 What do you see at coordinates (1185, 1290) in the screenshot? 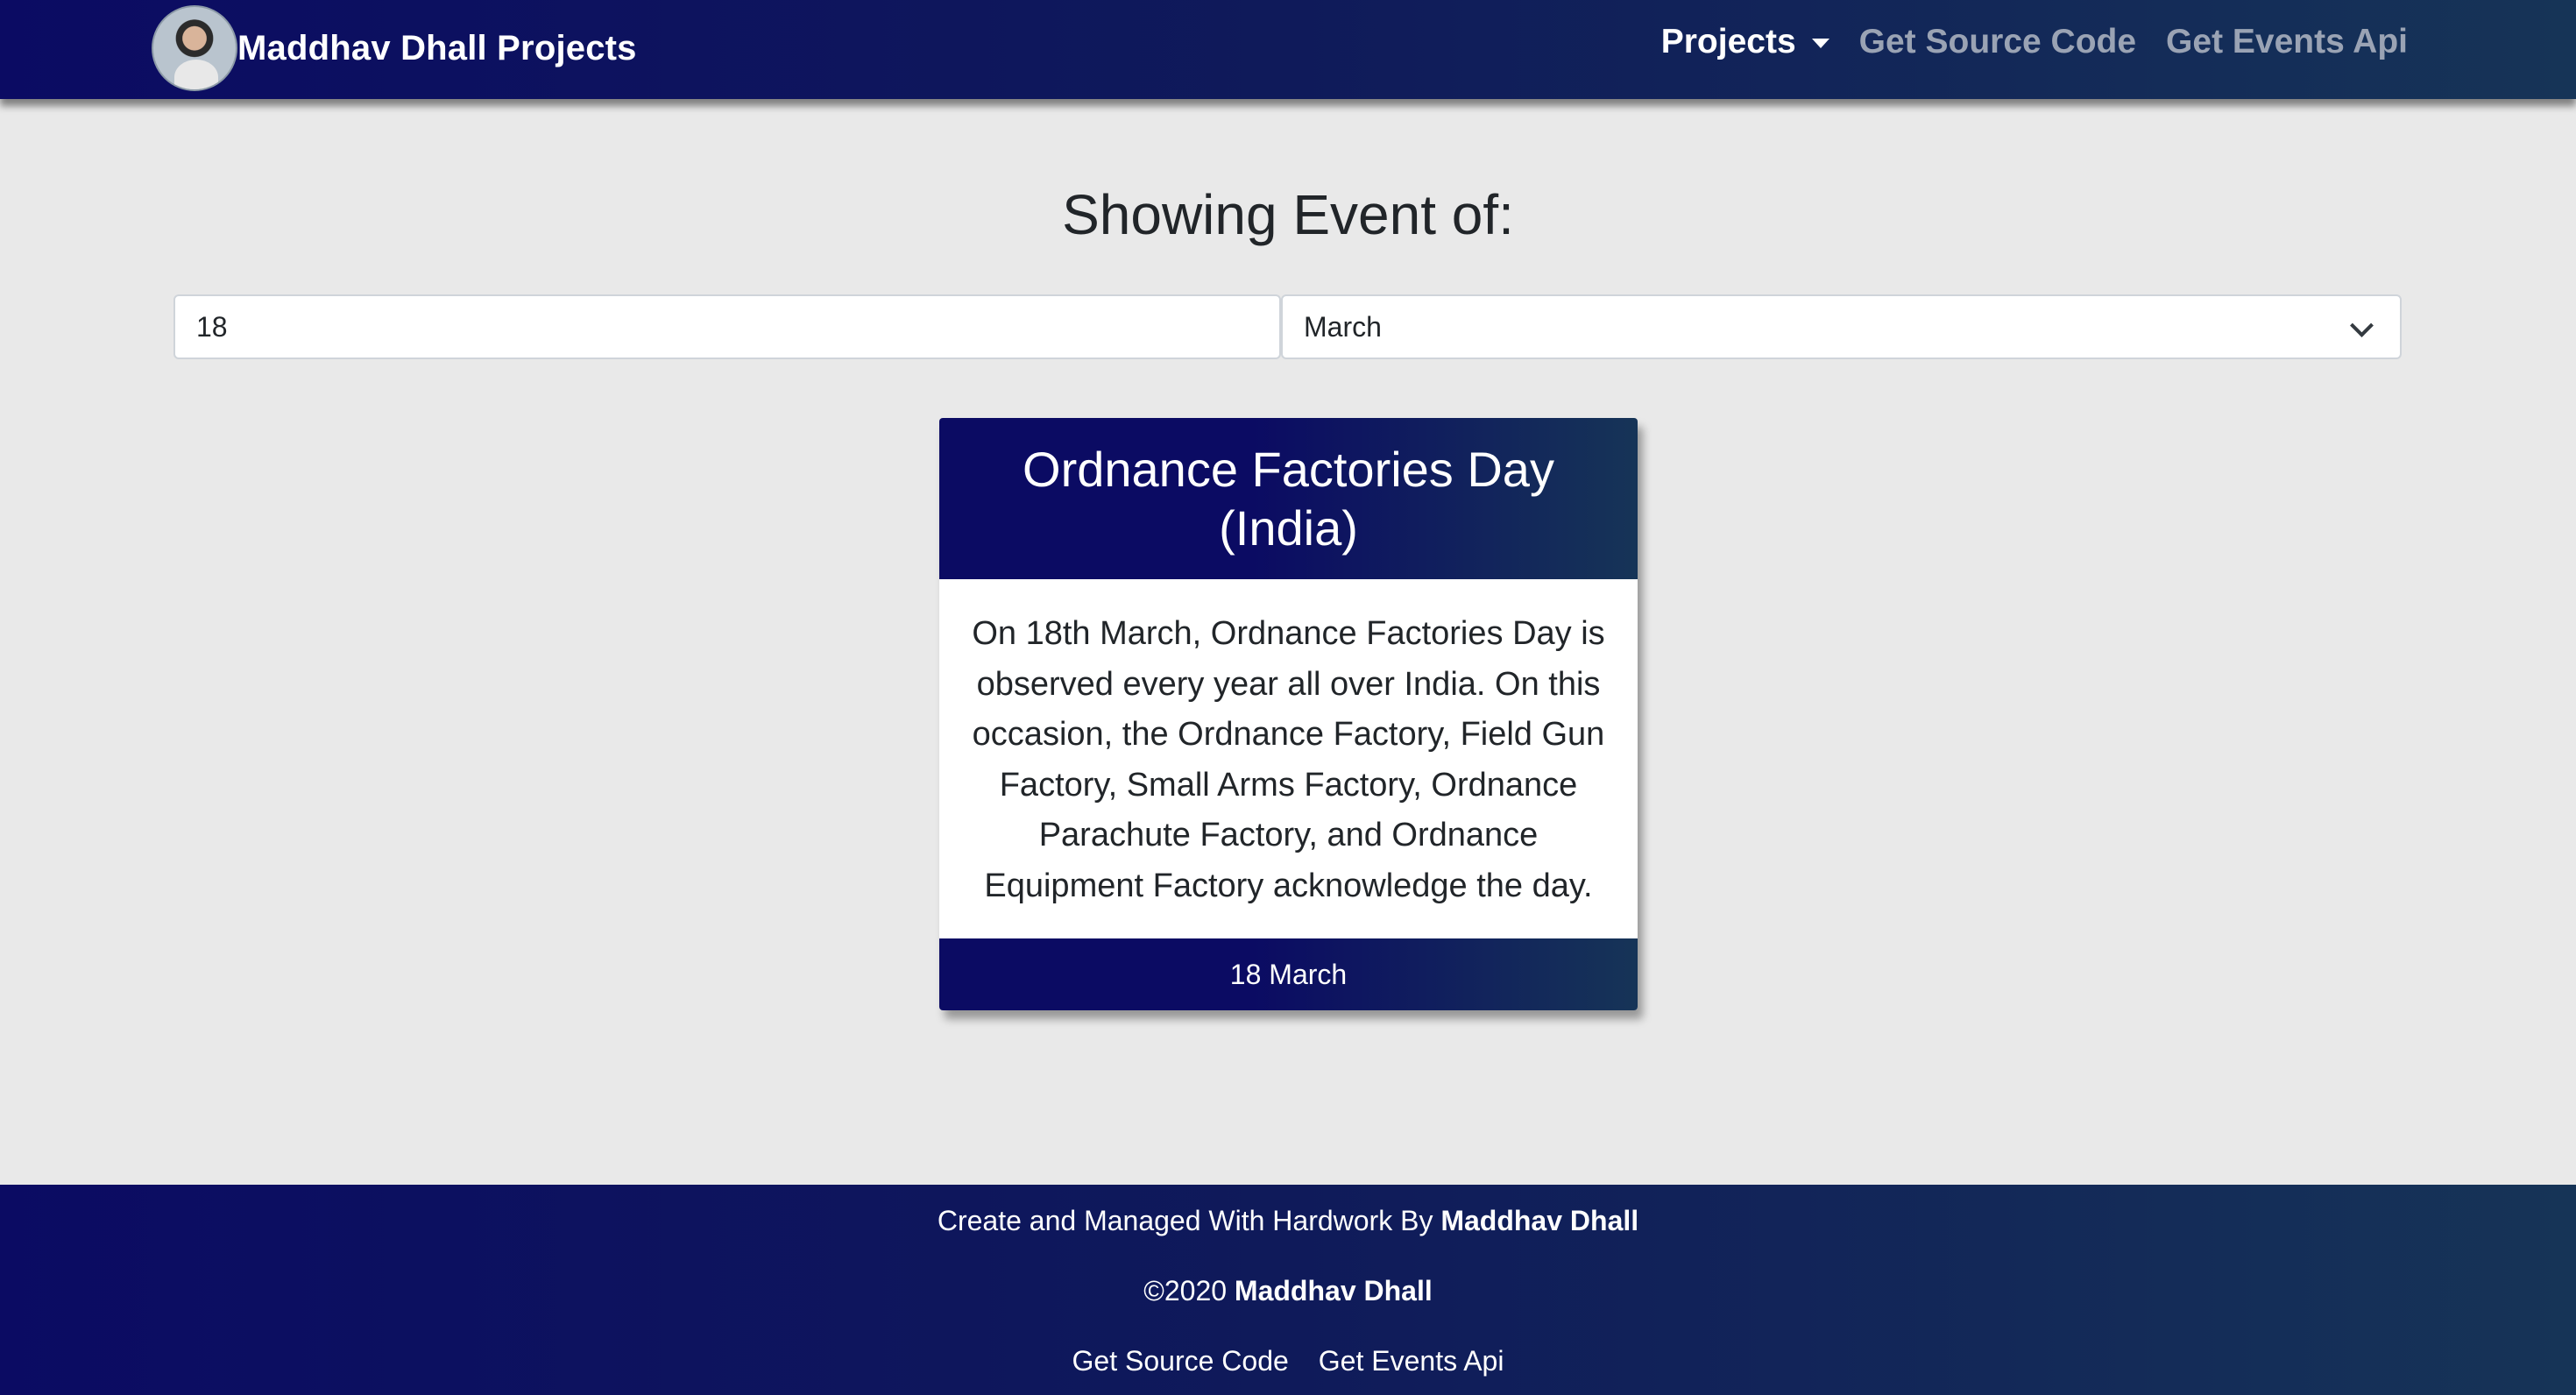
I see `footer-copyright-prefix: ©2020` at bounding box center [1185, 1290].